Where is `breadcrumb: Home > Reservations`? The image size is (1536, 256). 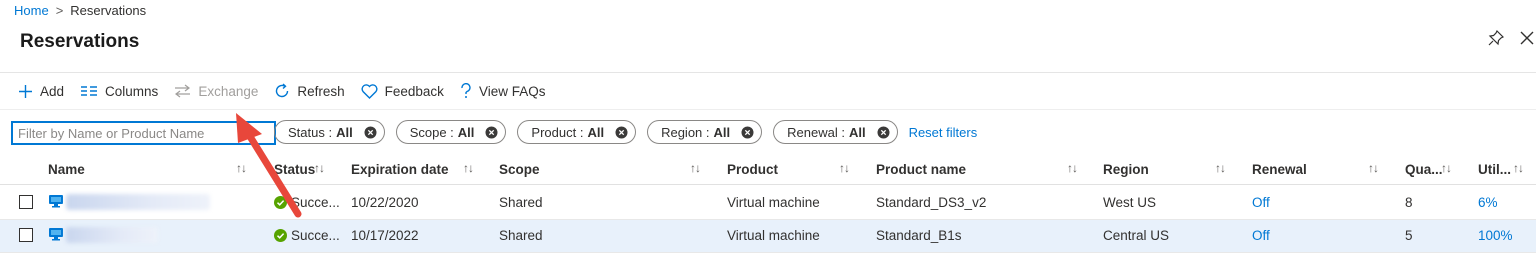 breadcrumb: Home > Reservations is located at coordinates (80, 10).